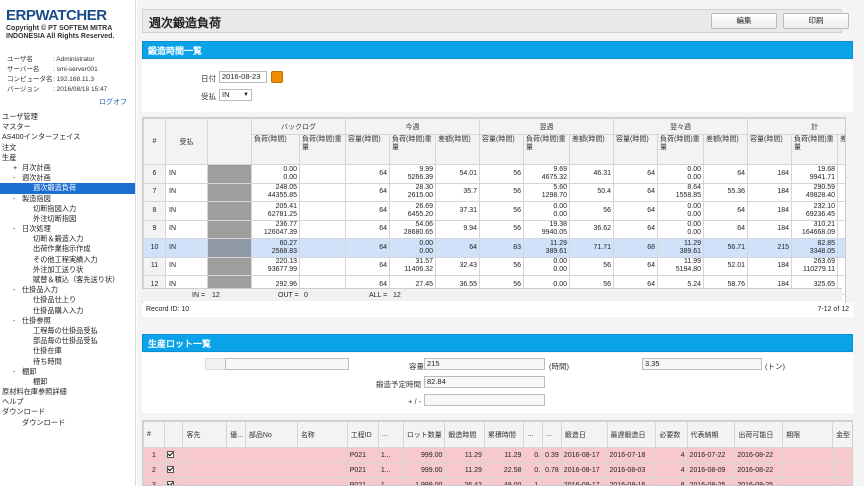 The height and width of the screenshot is (486, 864). What do you see at coordinates (67, 188) in the screenshot?
I see `menu-item: 週次鍛造負荷` at bounding box center [67, 188].